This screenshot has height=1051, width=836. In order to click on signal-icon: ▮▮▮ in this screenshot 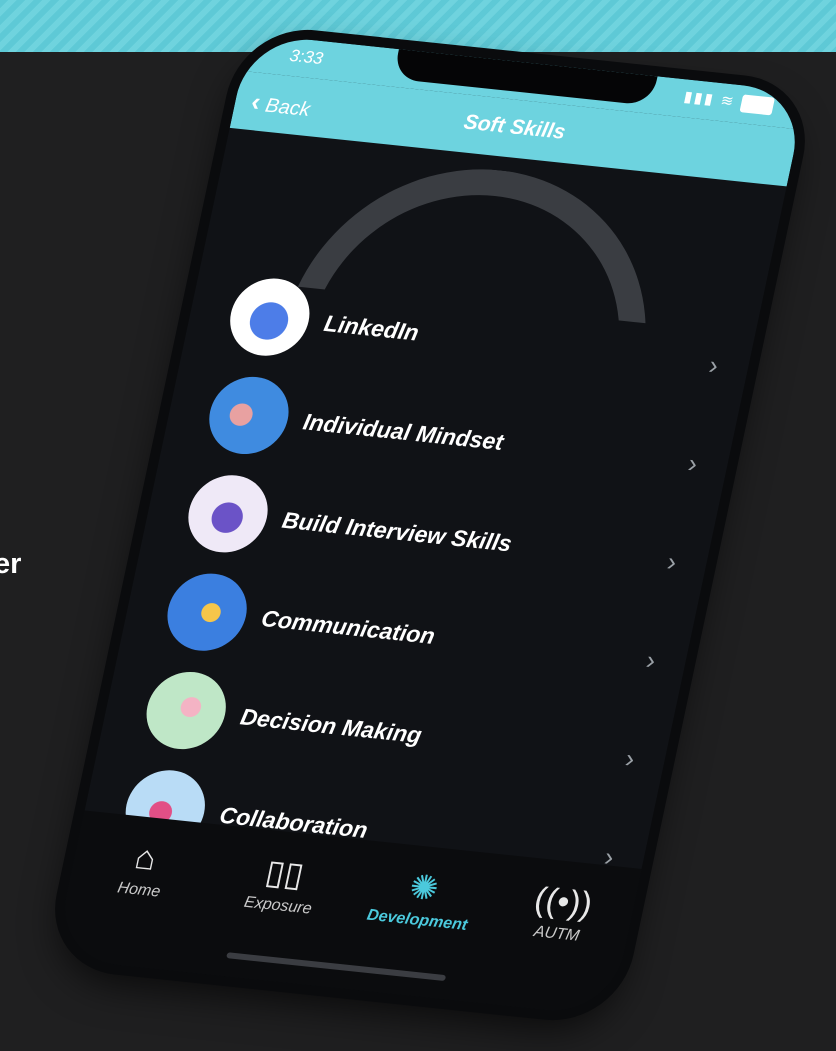, I will do `click(699, 98)`.